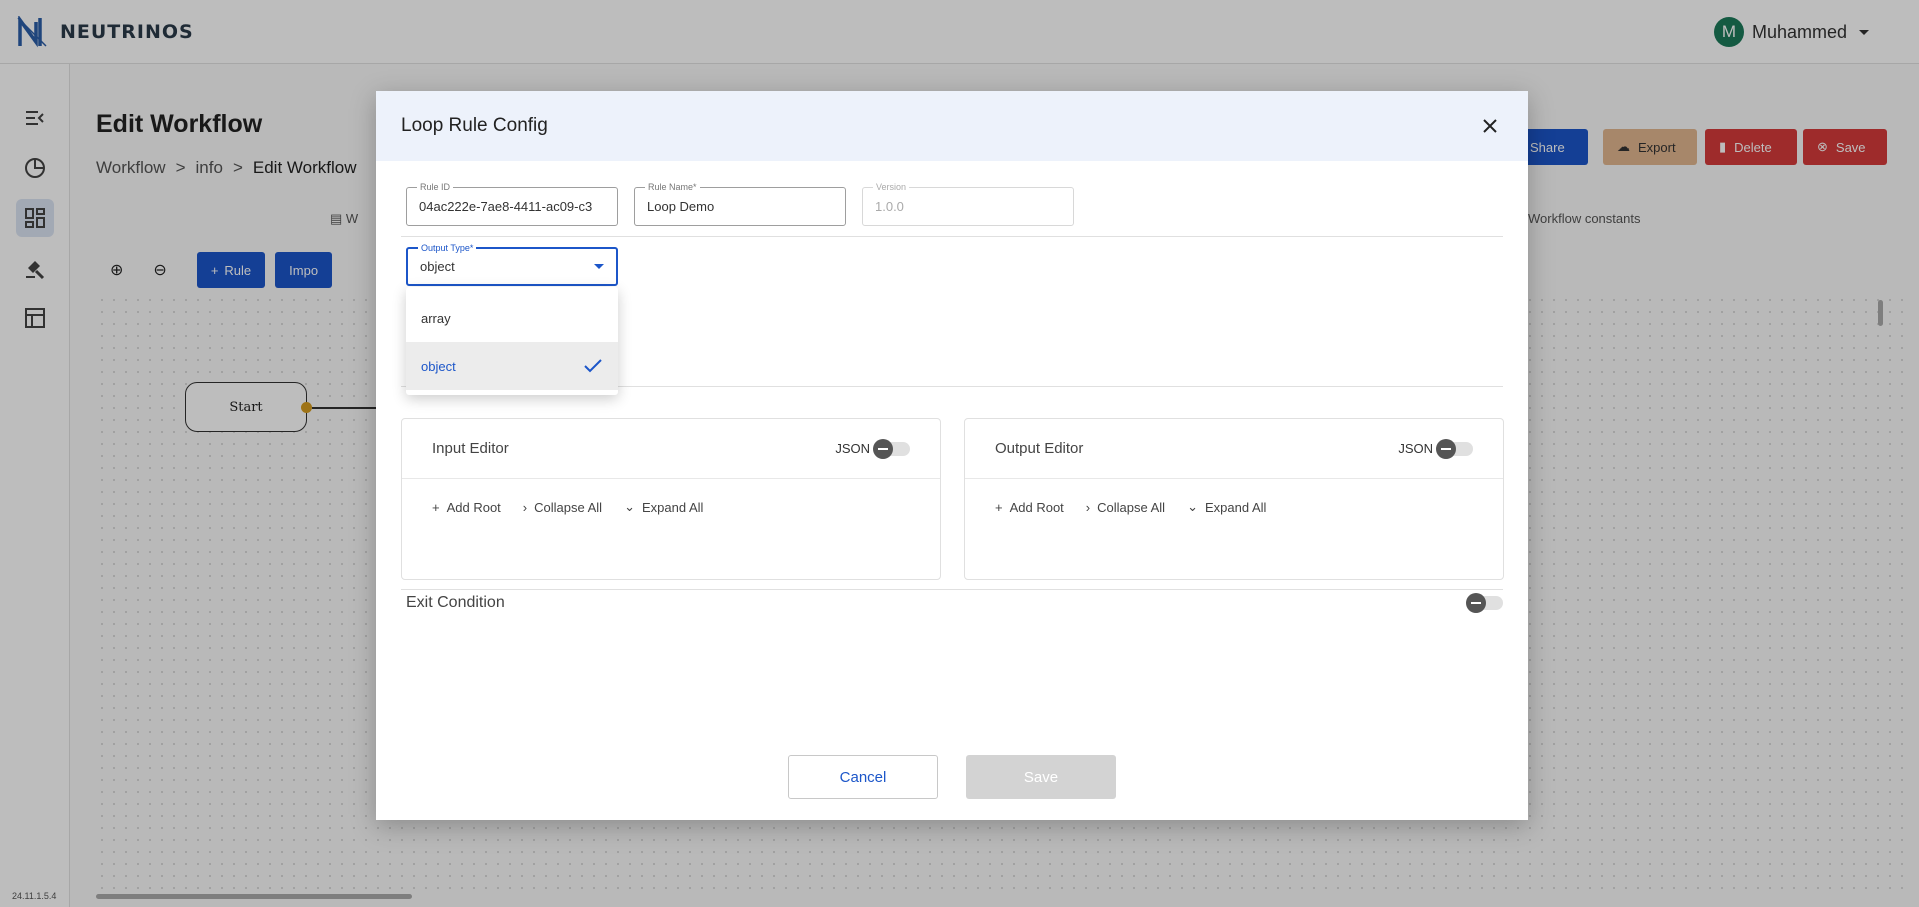 Image resolution: width=1919 pixels, height=907 pixels. I want to click on output-editor-title: Output Editor, so click(1039, 448).